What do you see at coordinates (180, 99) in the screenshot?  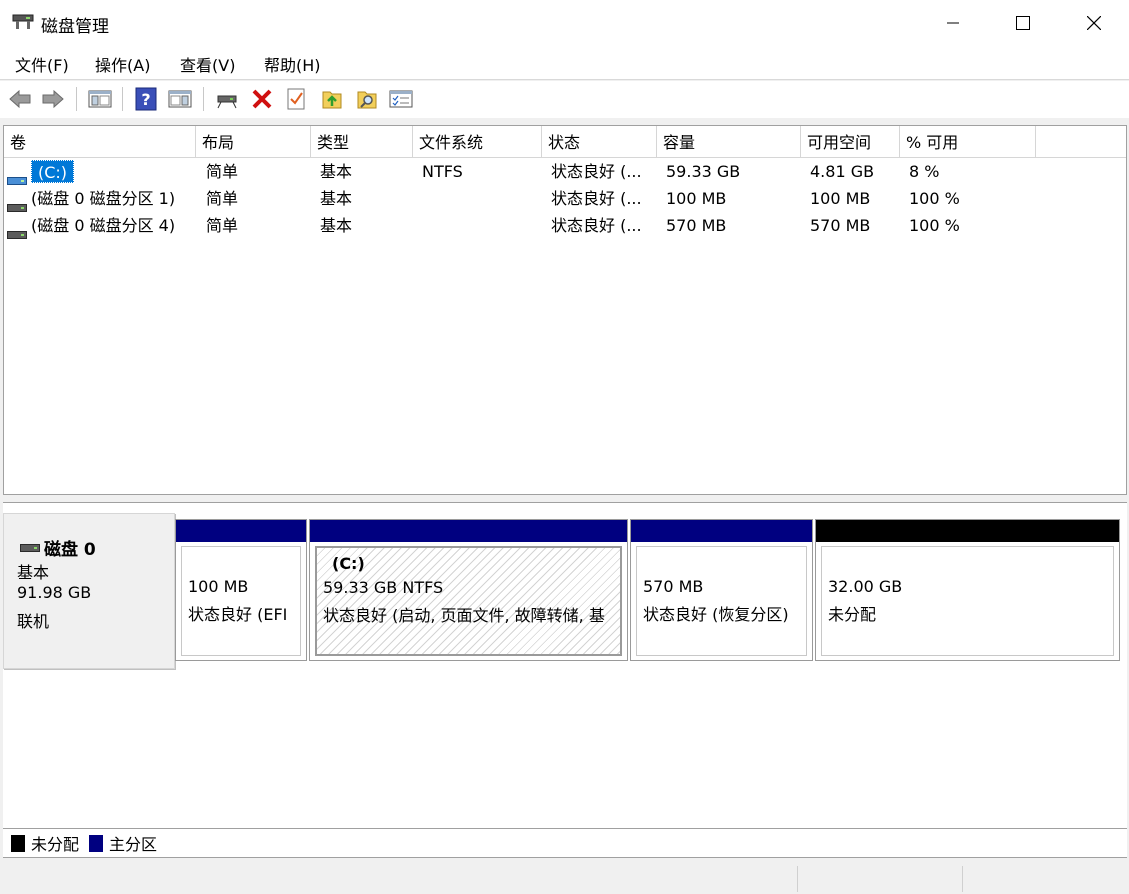 I see `show-hide-action-pane-icon` at bounding box center [180, 99].